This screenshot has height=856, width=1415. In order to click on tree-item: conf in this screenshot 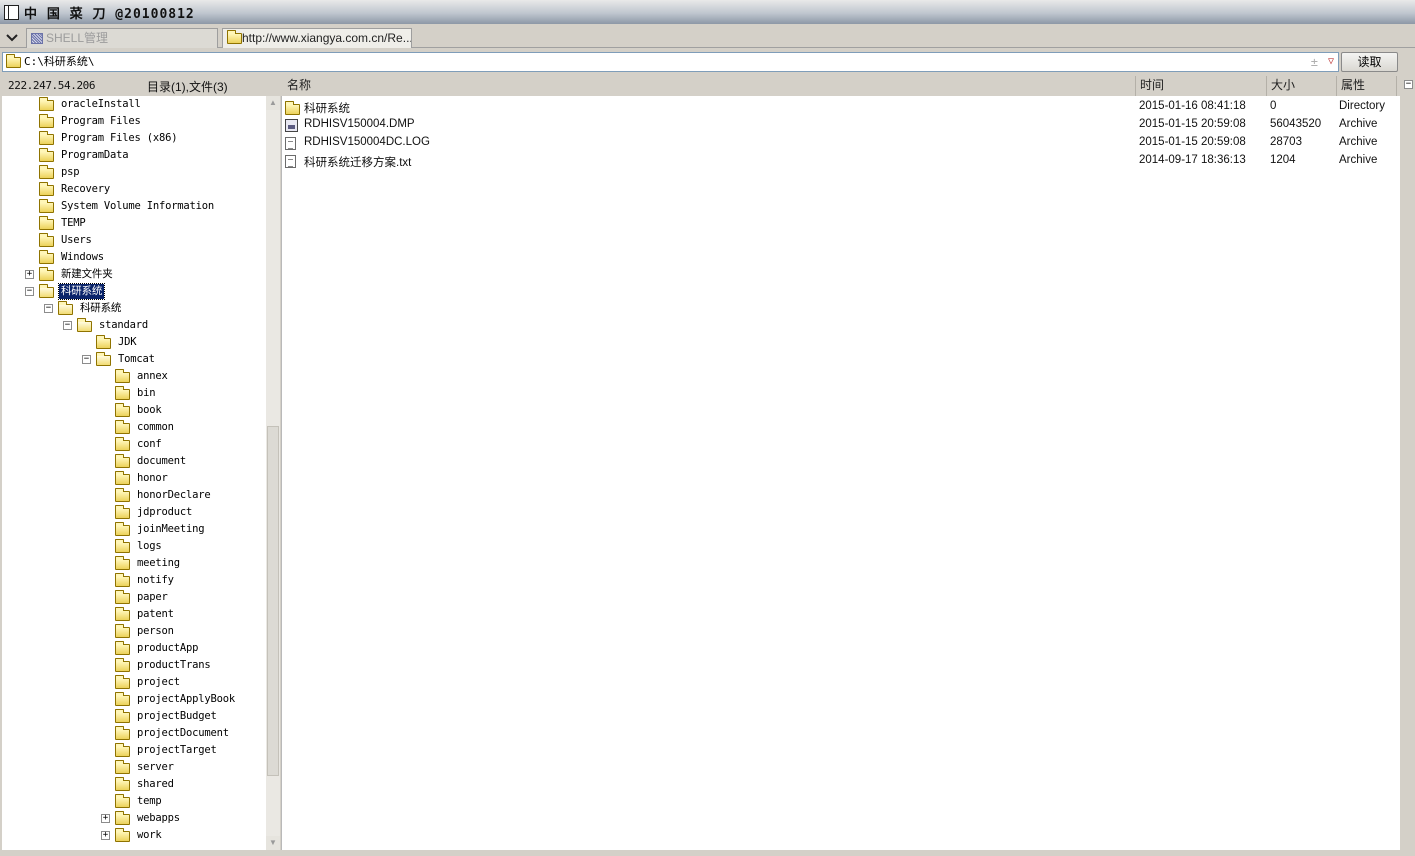, I will do `click(139, 444)`.